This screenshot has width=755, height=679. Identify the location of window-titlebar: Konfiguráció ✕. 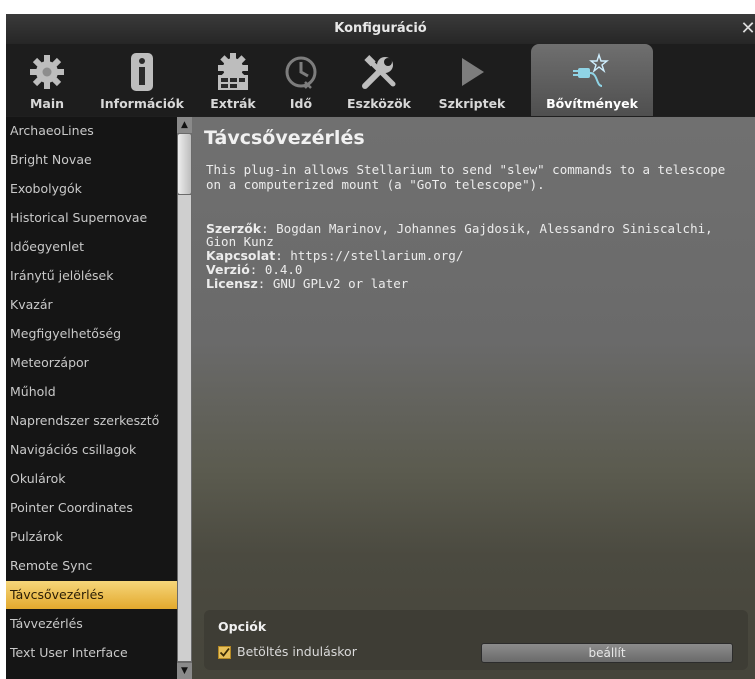
(380, 29).